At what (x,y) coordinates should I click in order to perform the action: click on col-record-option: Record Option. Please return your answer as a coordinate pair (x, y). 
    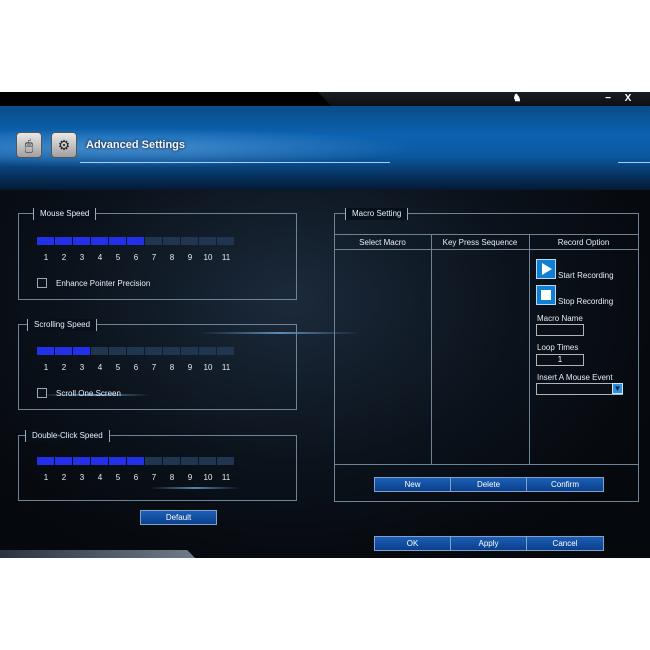
    Looking at the image, I should click on (583, 242).